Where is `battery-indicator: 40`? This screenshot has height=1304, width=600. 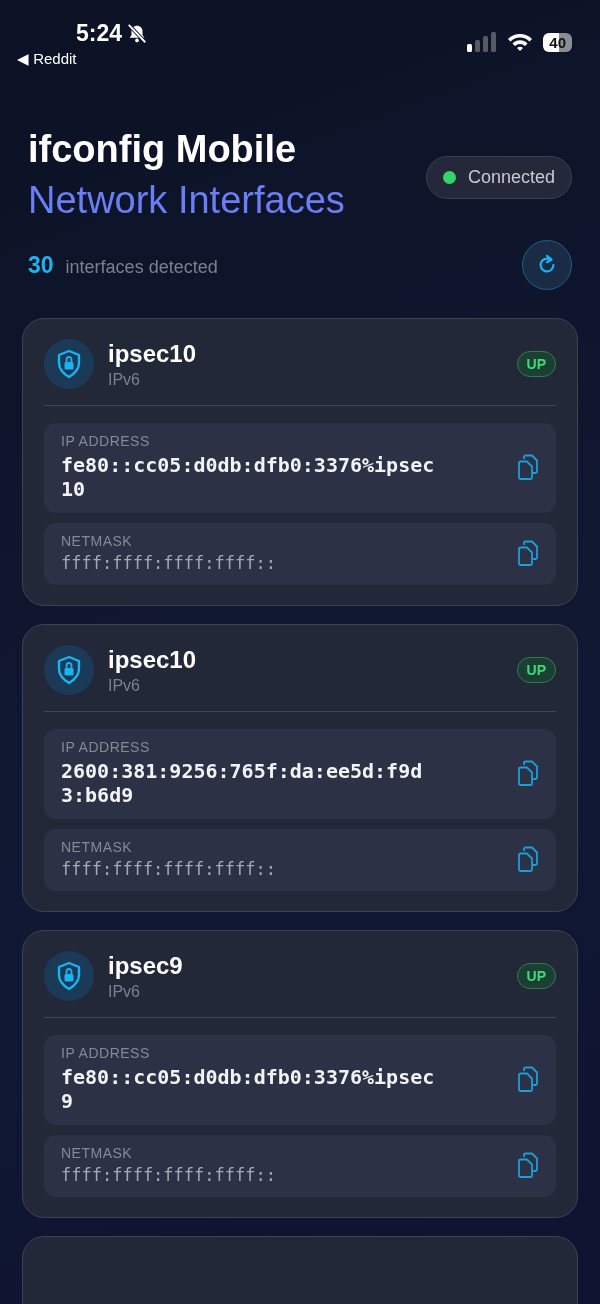 battery-indicator: 40 is located at coordinates (557, 42).